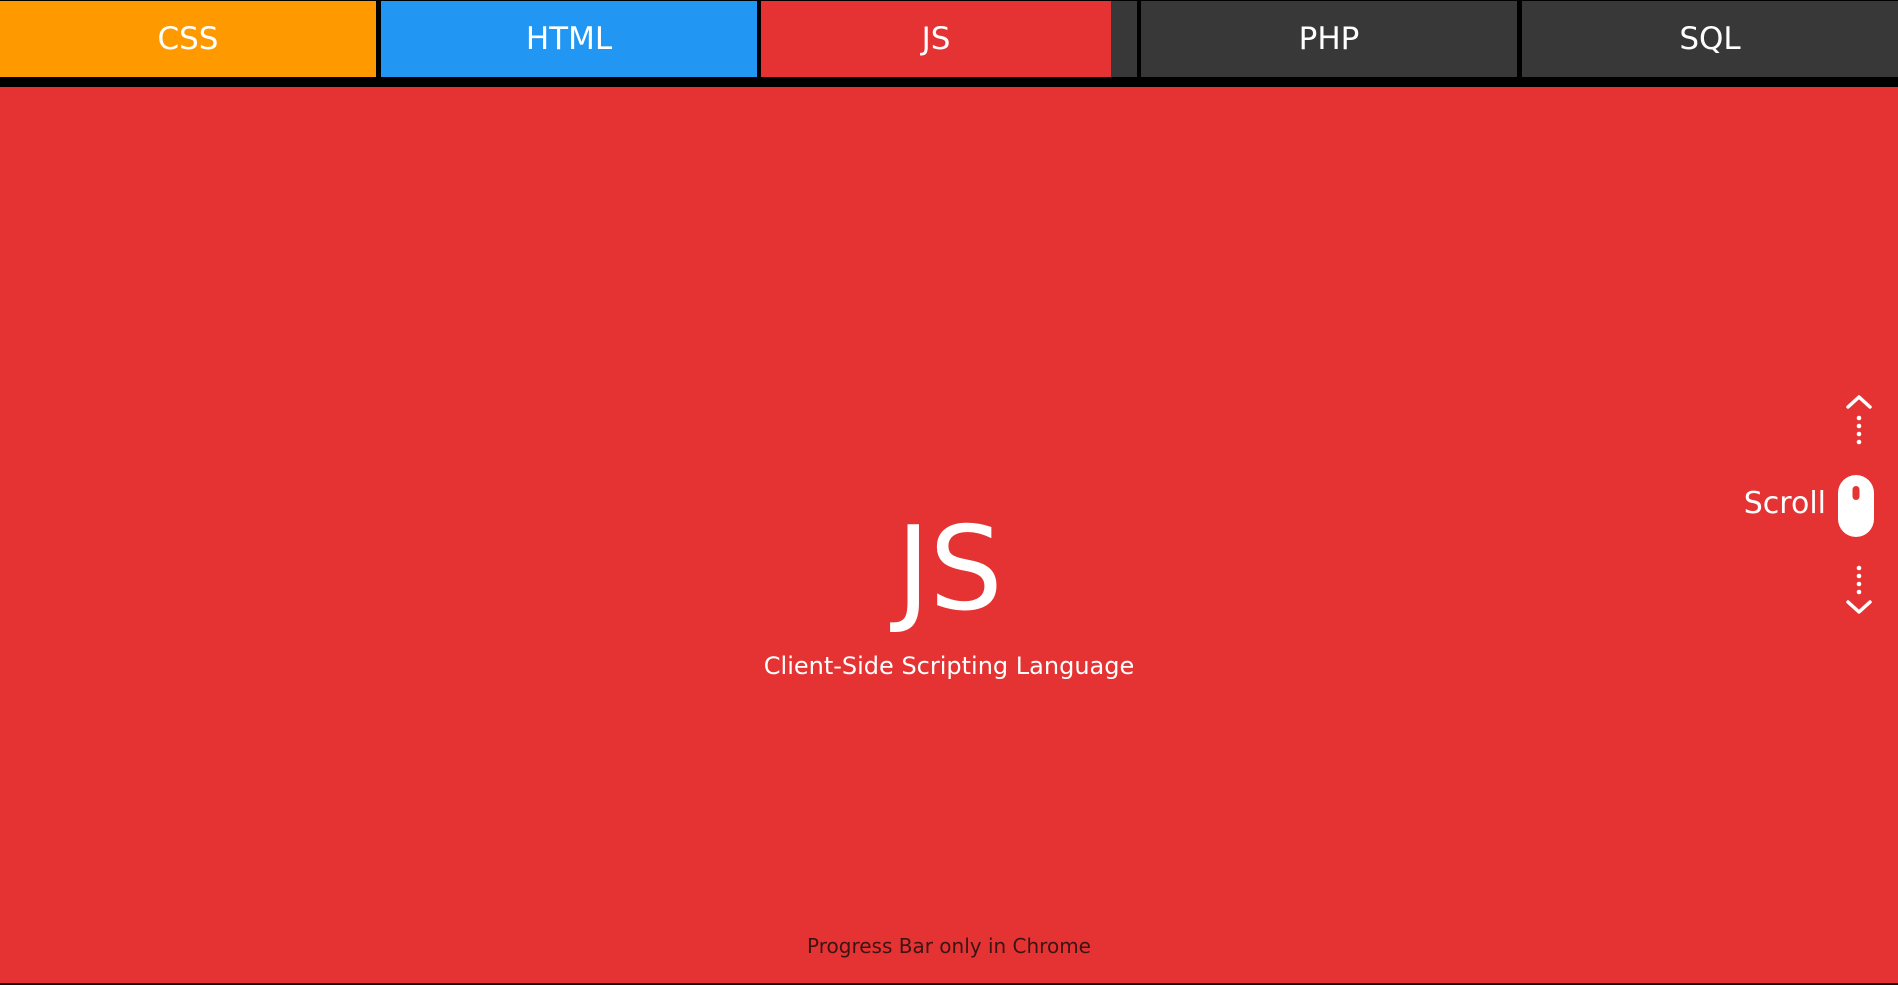 Image resolution: width=1898 pixels, height=985 pixels. I want to click on scroll-hint: Scroll, so click(1805, 504).